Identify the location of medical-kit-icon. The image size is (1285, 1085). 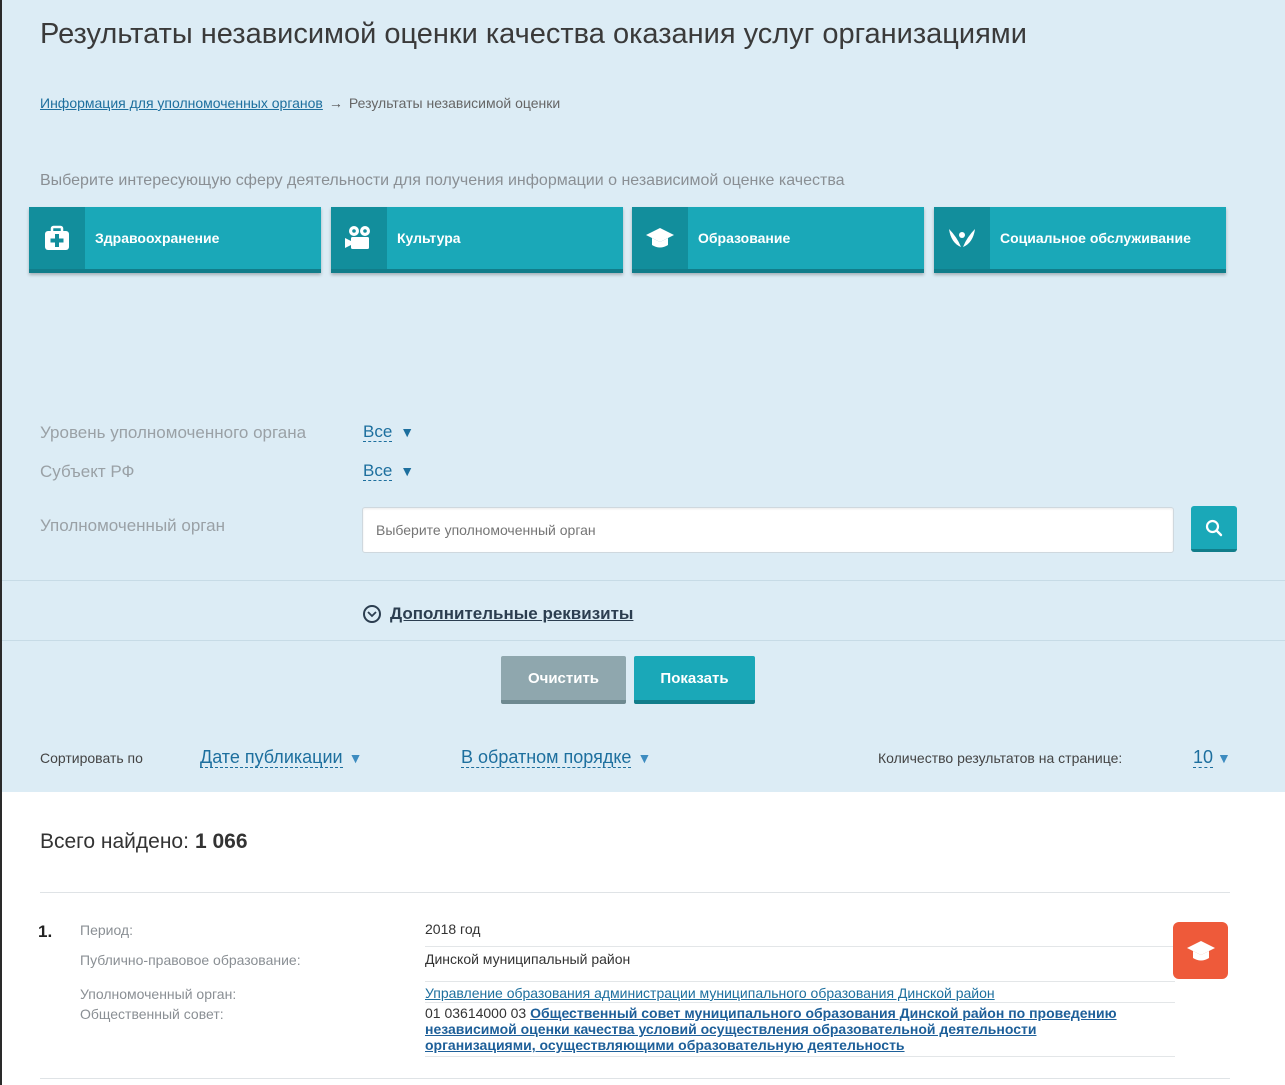
(57, 238).